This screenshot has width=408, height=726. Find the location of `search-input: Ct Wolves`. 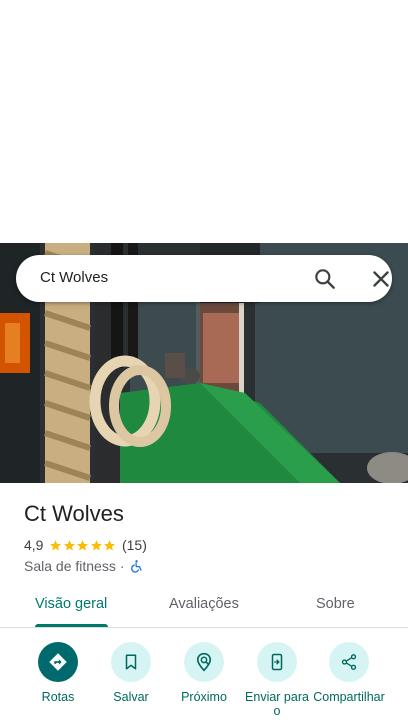

search-input: Ct Wolves is located at coordinates (74, 277).